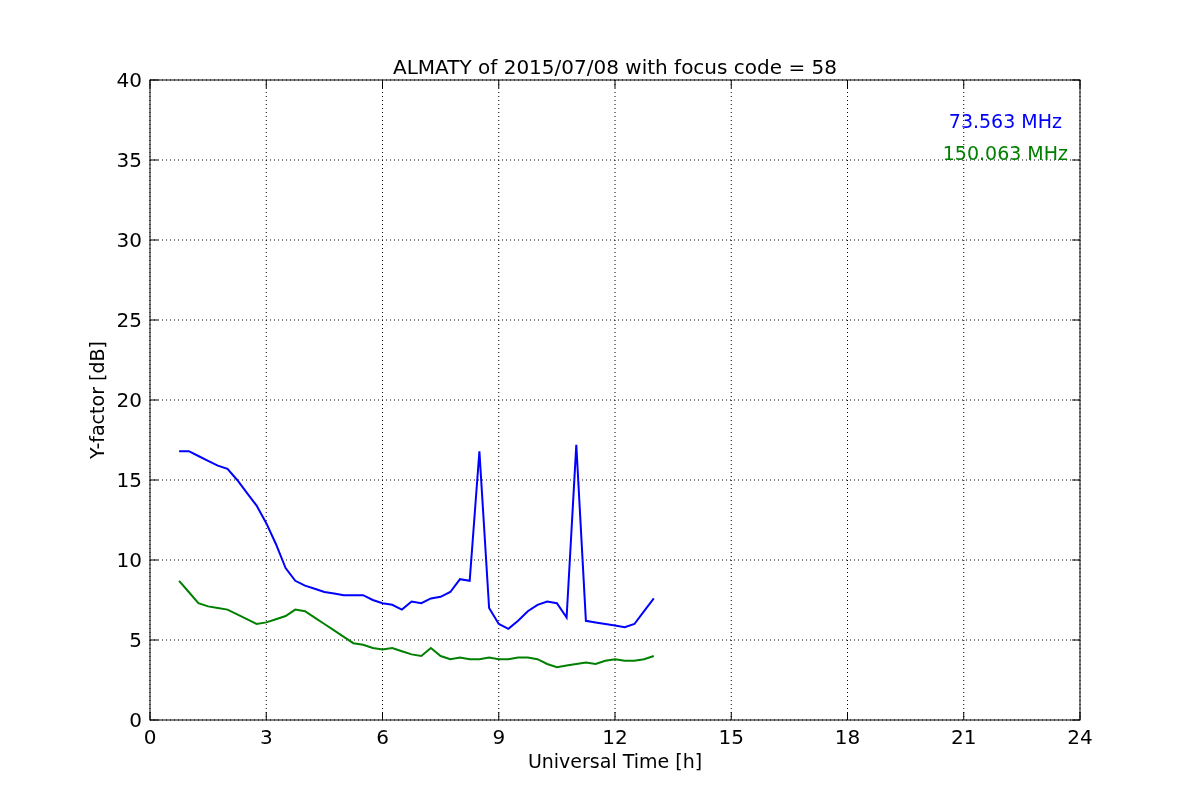 The image size is (1200, 800). Describe the element at coordinates (615, 67) in the screenshot. I see `chart-title: ALMATY of 2015/07/08 with focus code = 58` at that location.